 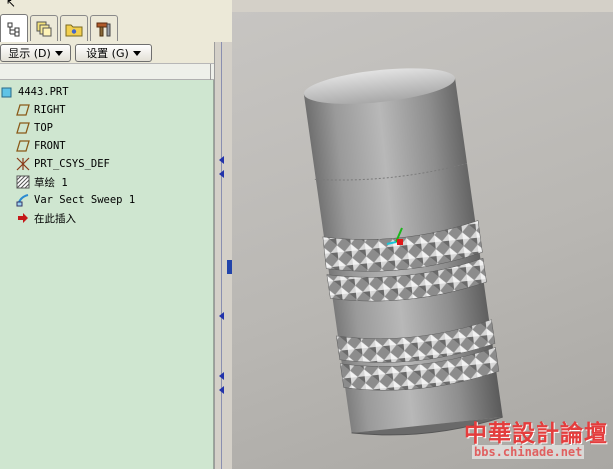 I want to click on mouse-cursor-icon: ↖, so click(x=11, y=5).